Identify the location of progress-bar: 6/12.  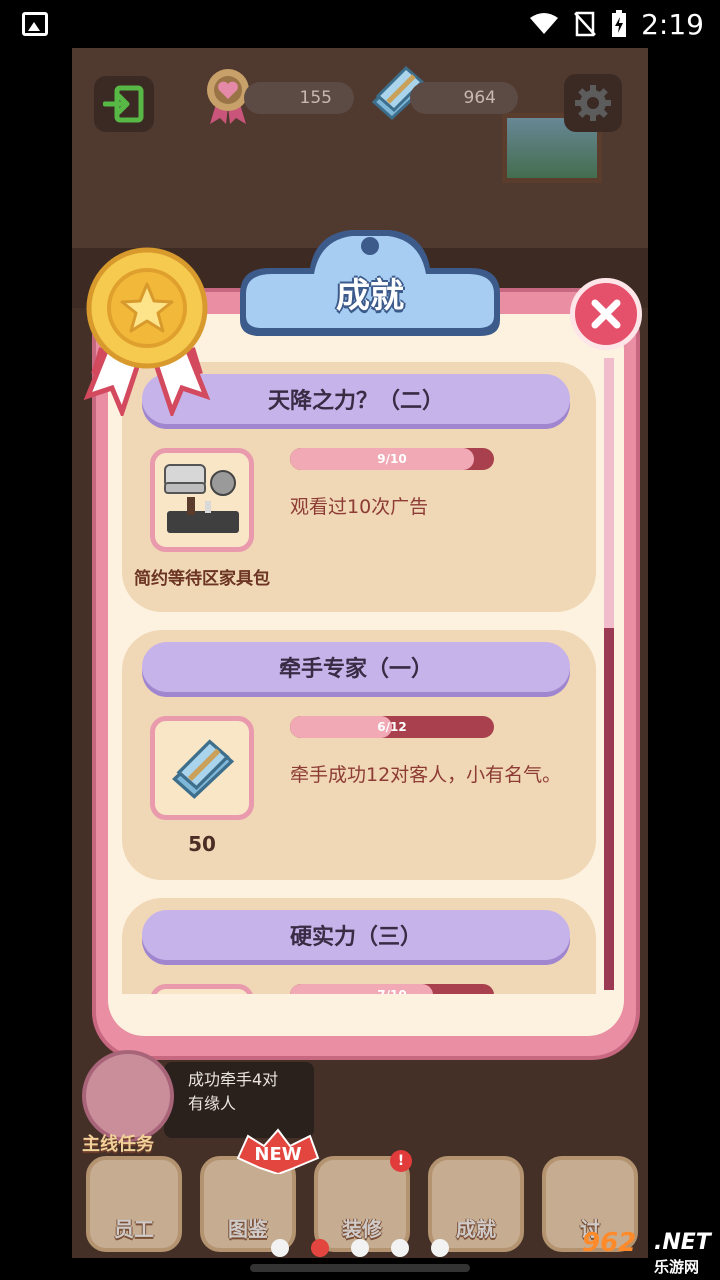
(392, 727).